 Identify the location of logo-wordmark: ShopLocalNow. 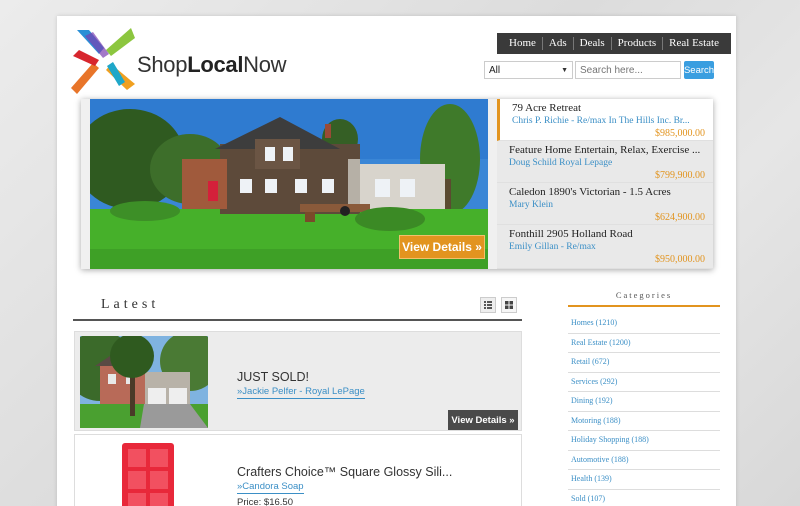
(212, 65).